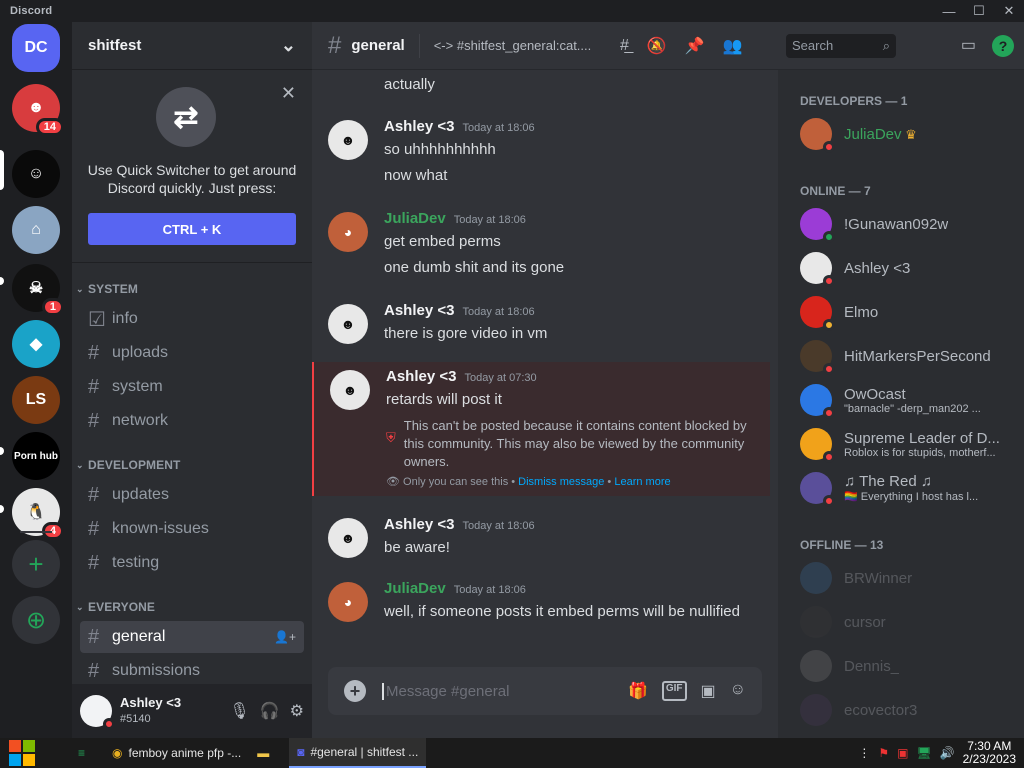  I want to click on message-input, so click(505, 691).